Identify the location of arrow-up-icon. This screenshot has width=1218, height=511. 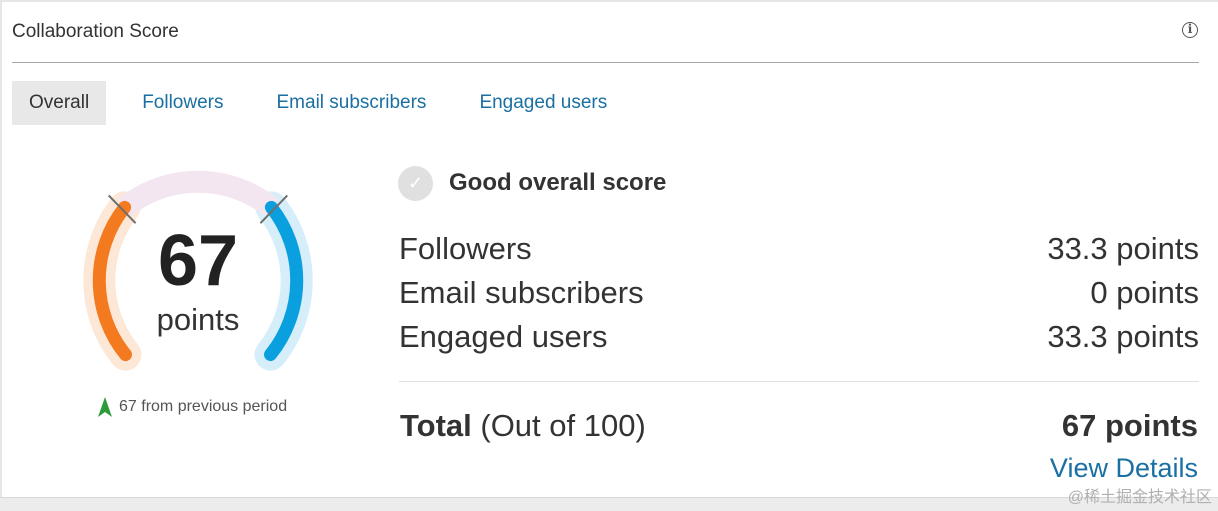
(105, 407).